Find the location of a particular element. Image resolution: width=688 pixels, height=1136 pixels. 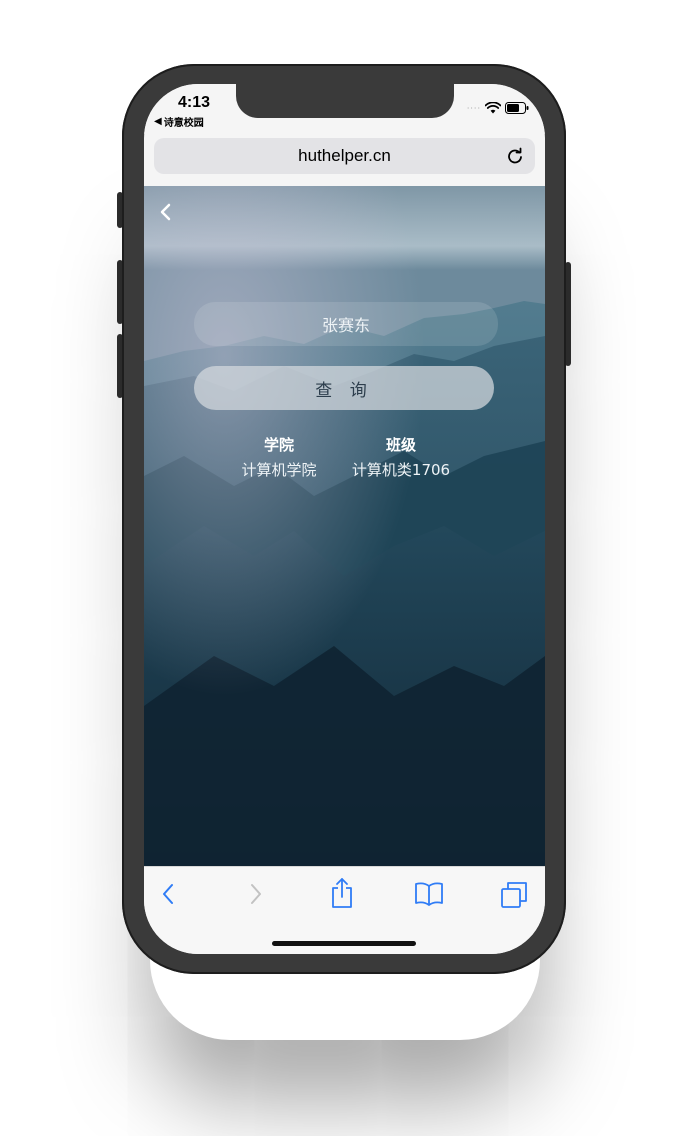

toolbar-forward-icon is located at coordinates (256, 894).